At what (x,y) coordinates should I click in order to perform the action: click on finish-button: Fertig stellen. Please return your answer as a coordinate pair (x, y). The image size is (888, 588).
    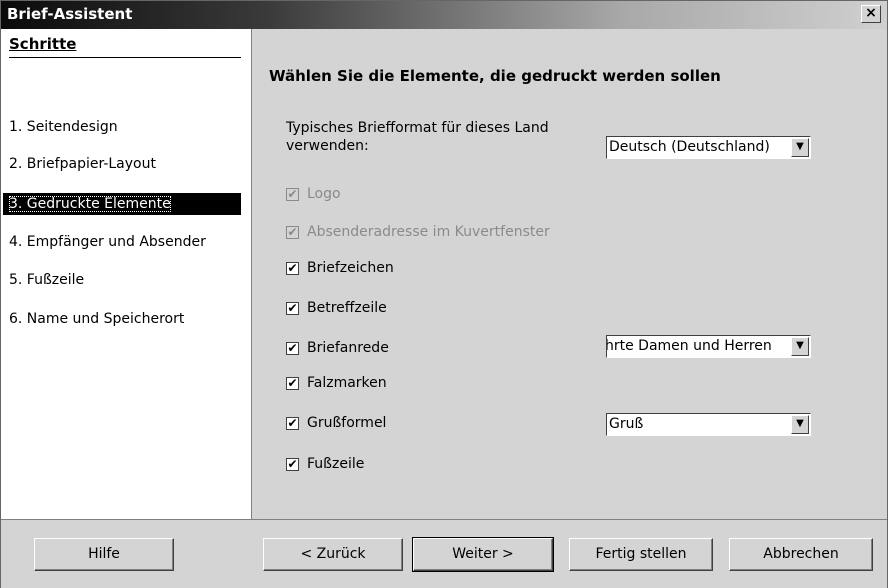
    Looking at the image, I should click on (641, 554).